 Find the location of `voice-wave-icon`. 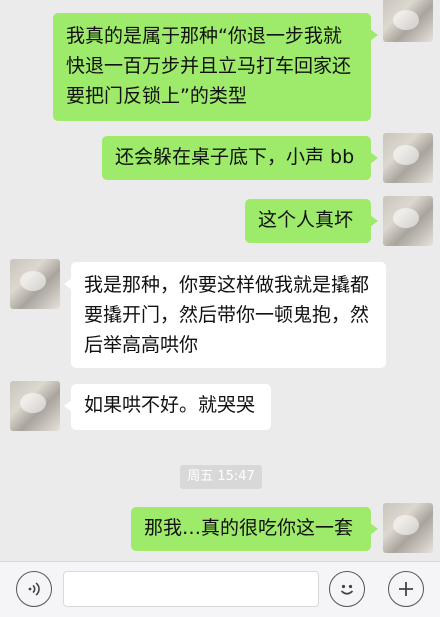

voice-wave-icon is located at coordinates (34, 589).